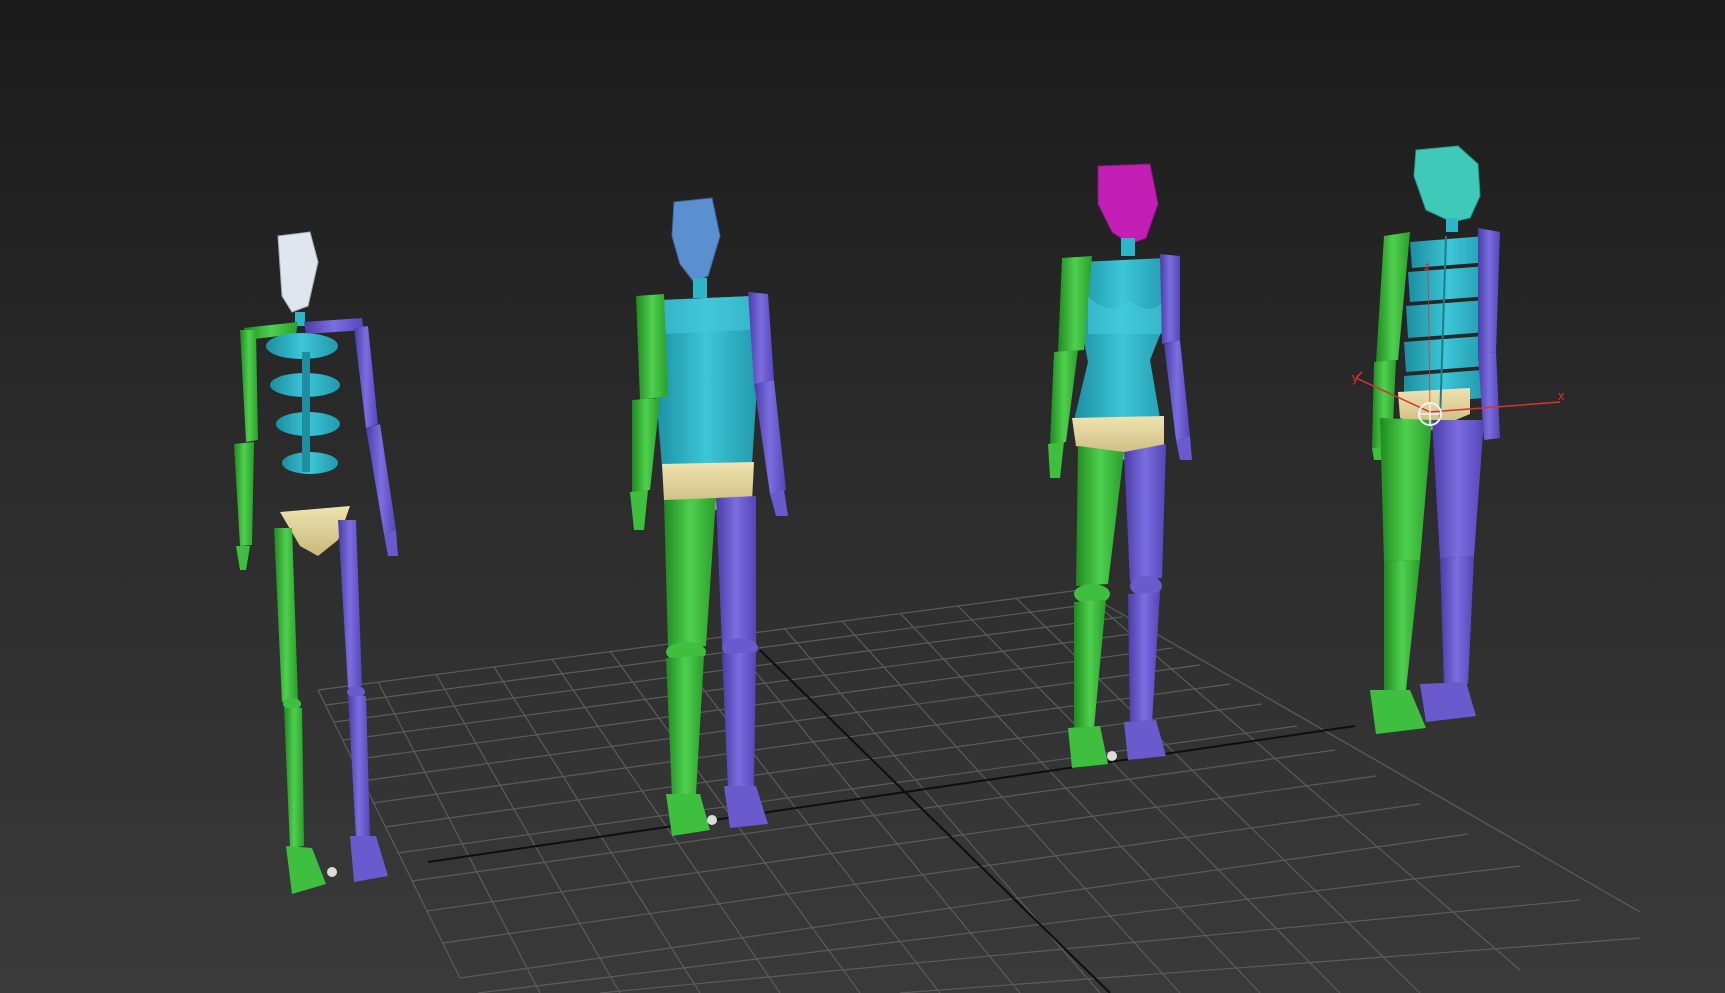 The image size is (1725, 993). Describe the element at coordinates (1355, 377) in the screenshot. I see `gizmo-axis-label-y: y` at that location.